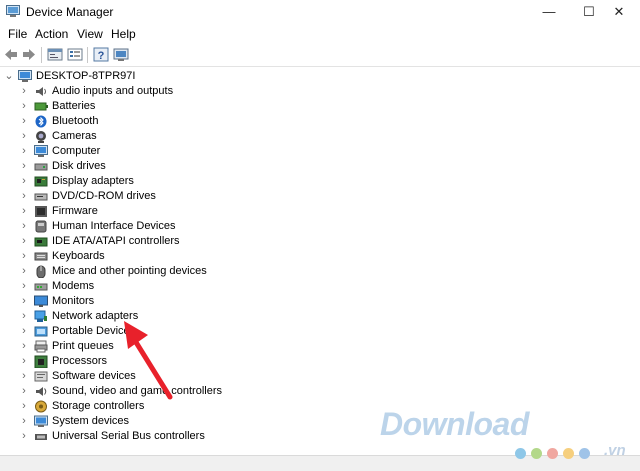 The height and width of the screenshot is (471, 640). I want to click on tree-item: › Human Interface Devices, so click(320, 226).